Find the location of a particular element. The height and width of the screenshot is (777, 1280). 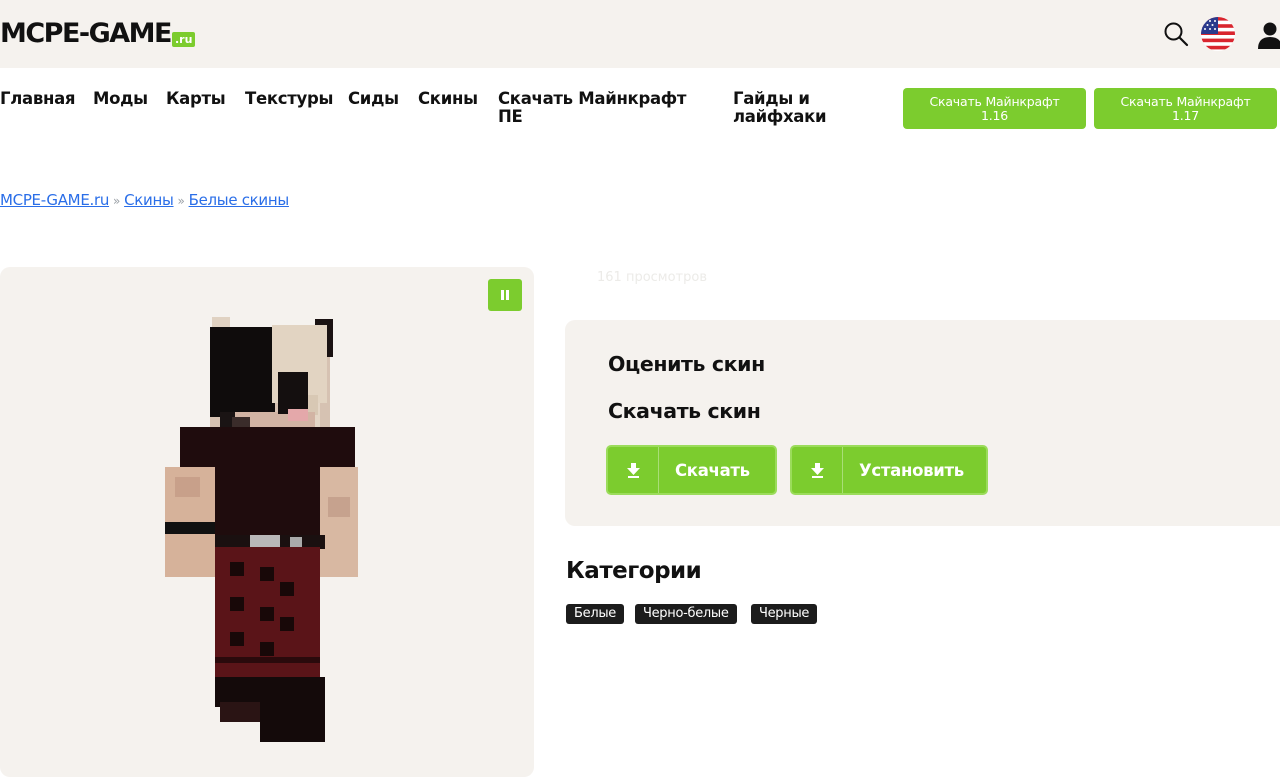

download-minecraft-1-16-button: Скачать Майнкрафт 1.16 is located at coordinates (994, 108).